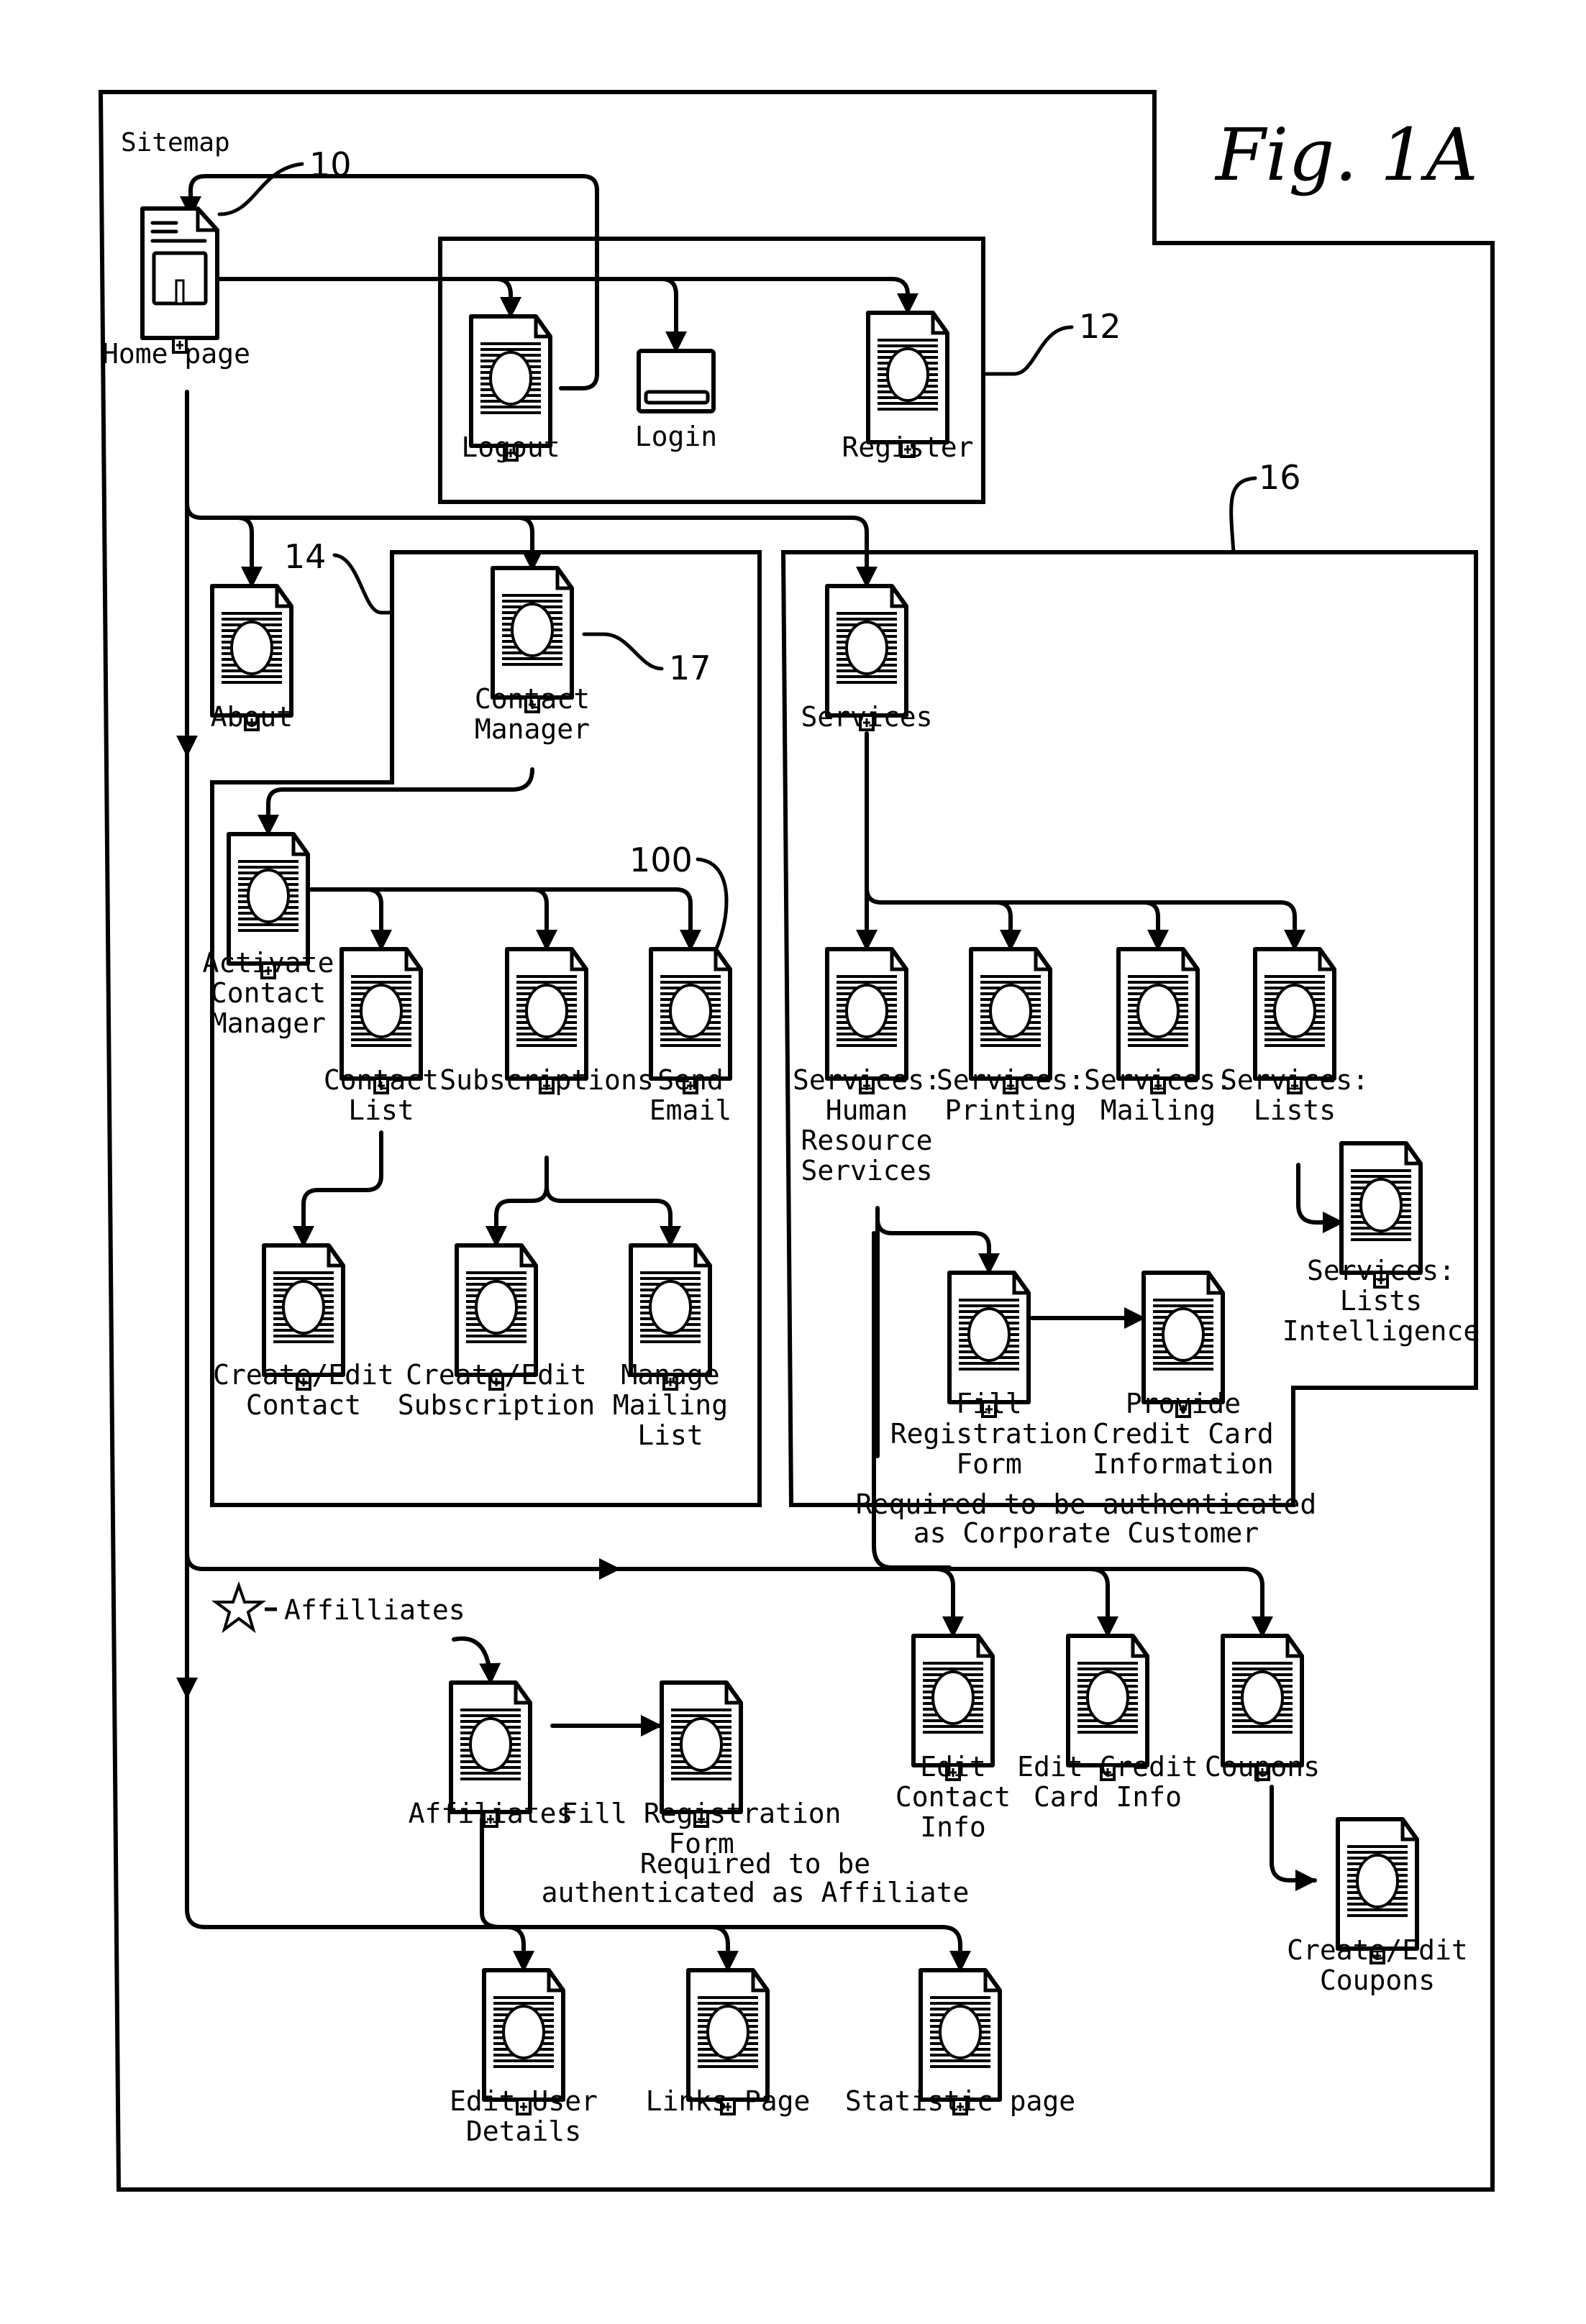  I want to click on figure-title: Fig. 1A, so click(1346, 155).